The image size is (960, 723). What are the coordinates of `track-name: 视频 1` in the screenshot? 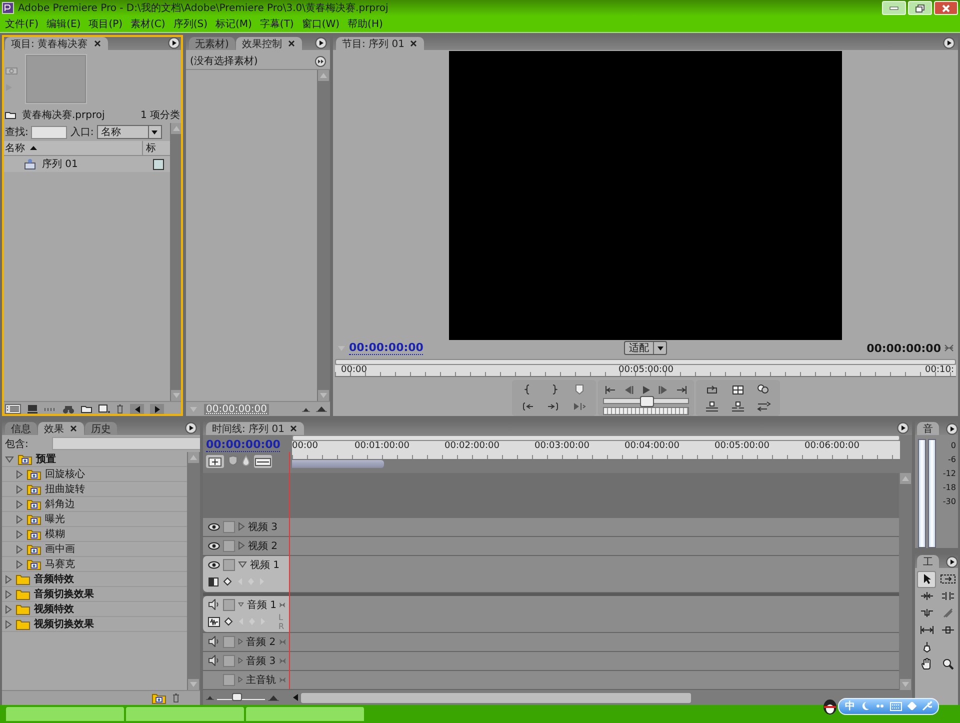 It's located at (265, 565).